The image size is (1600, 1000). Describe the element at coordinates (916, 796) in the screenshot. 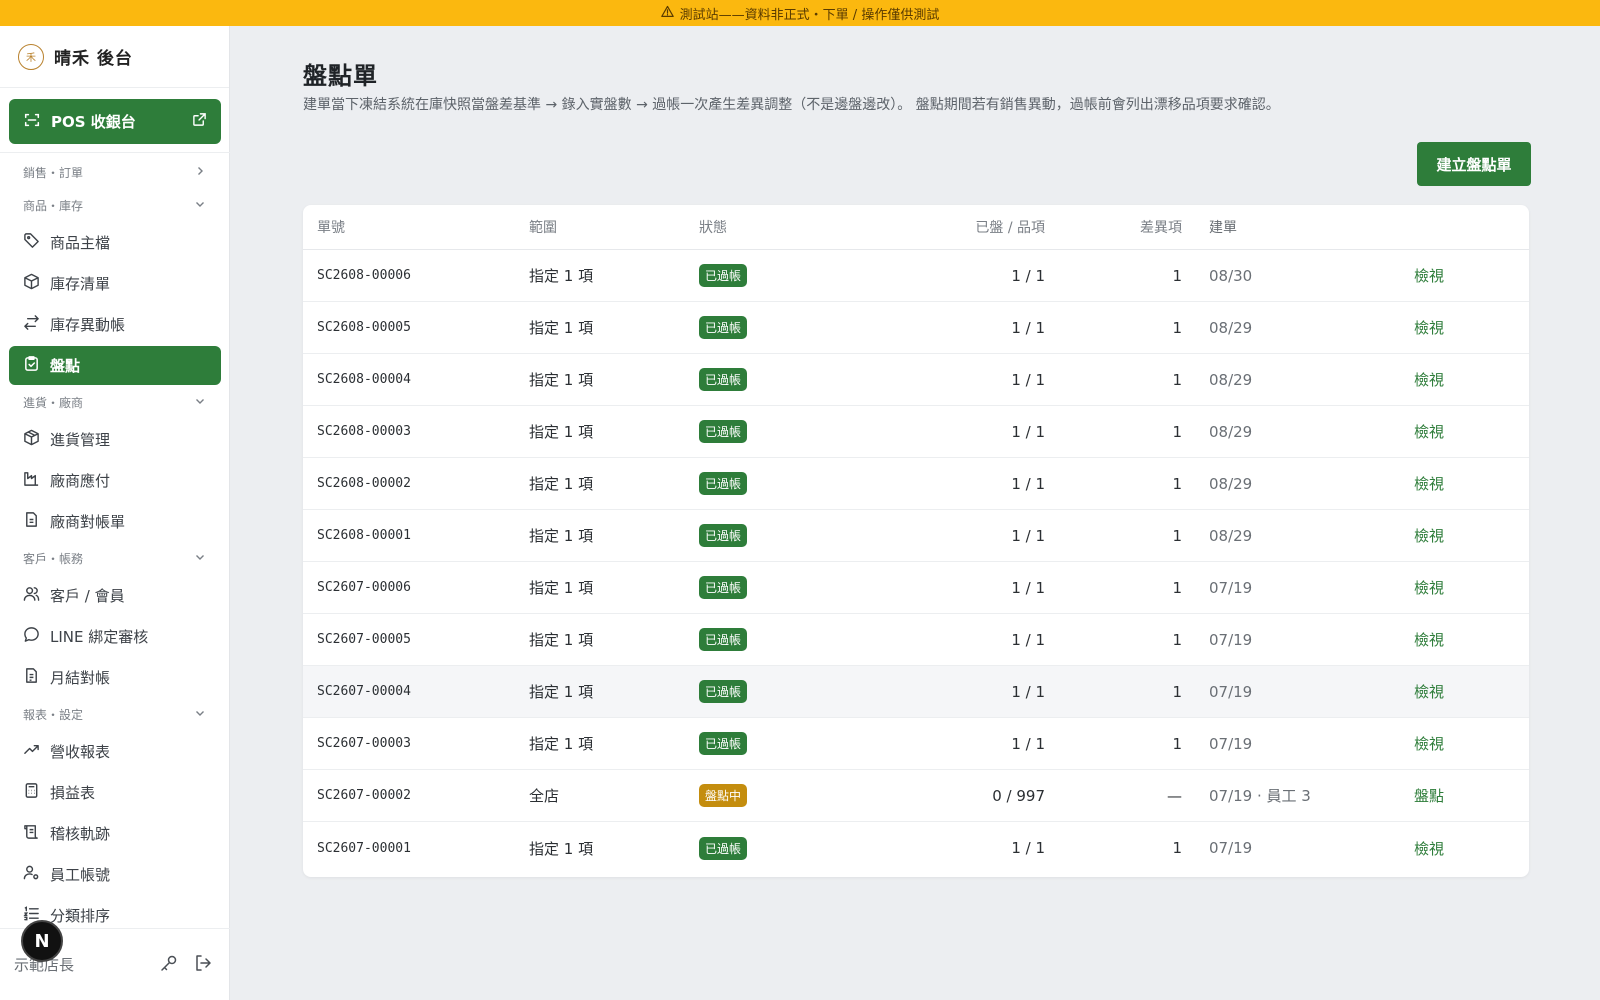

I see `table-row: SC2607-00002 全店 盤點中 0 / 997 — 07/19 · 員工 3 盤點` at that location.